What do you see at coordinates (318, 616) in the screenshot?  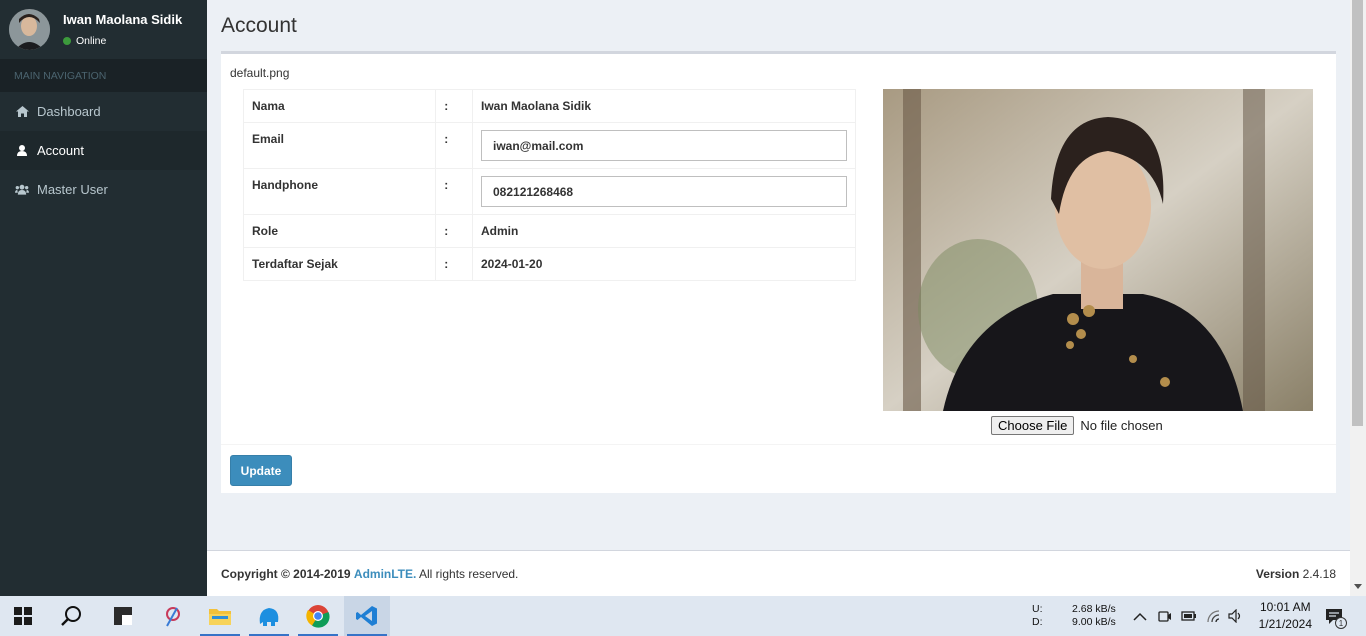 I see `chrome-icon` at bounding box center [318, 616].